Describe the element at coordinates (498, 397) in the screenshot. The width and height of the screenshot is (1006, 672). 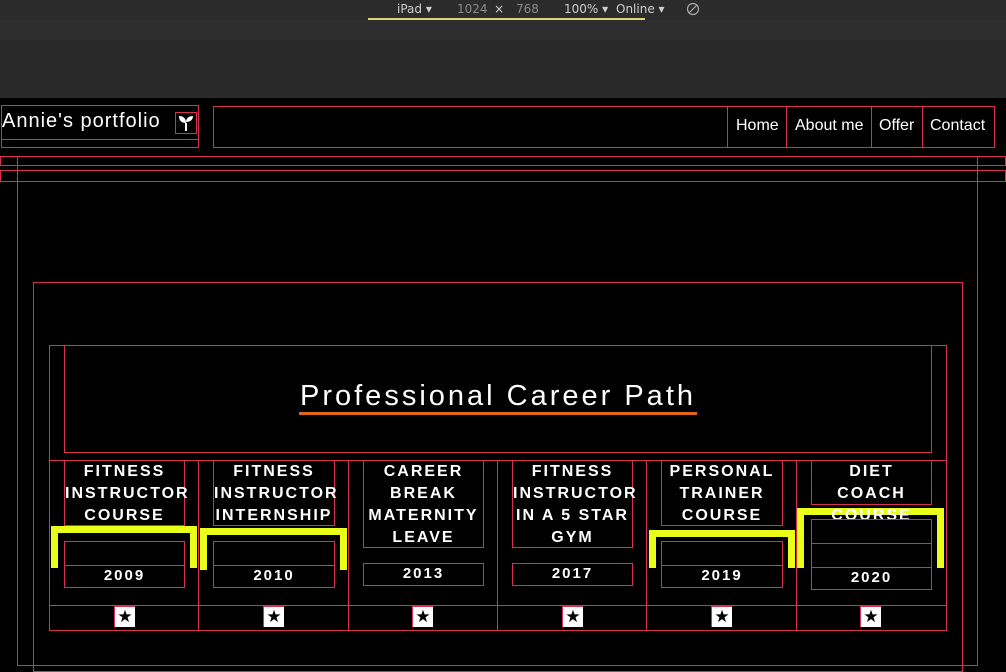
I see `section-title: Professional Career Path` at that location.